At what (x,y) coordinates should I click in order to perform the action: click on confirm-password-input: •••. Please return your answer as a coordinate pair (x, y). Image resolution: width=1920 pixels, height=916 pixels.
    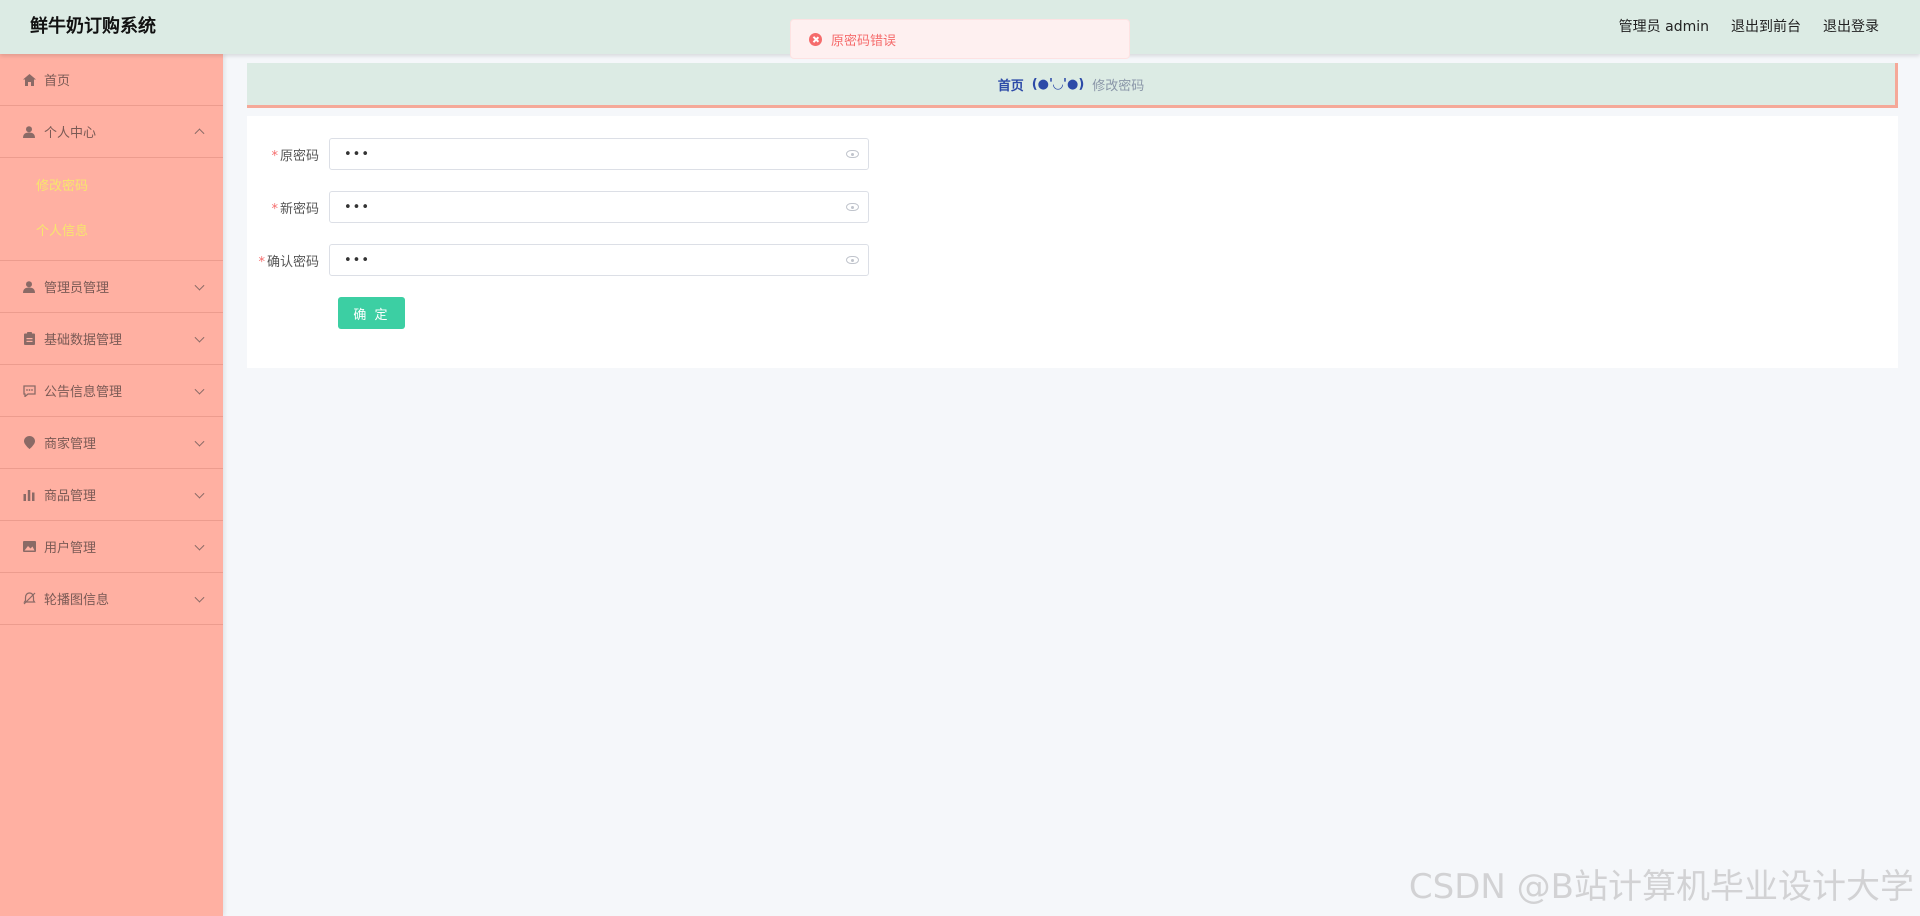
    Looking at the image, I should click on (599, 260).